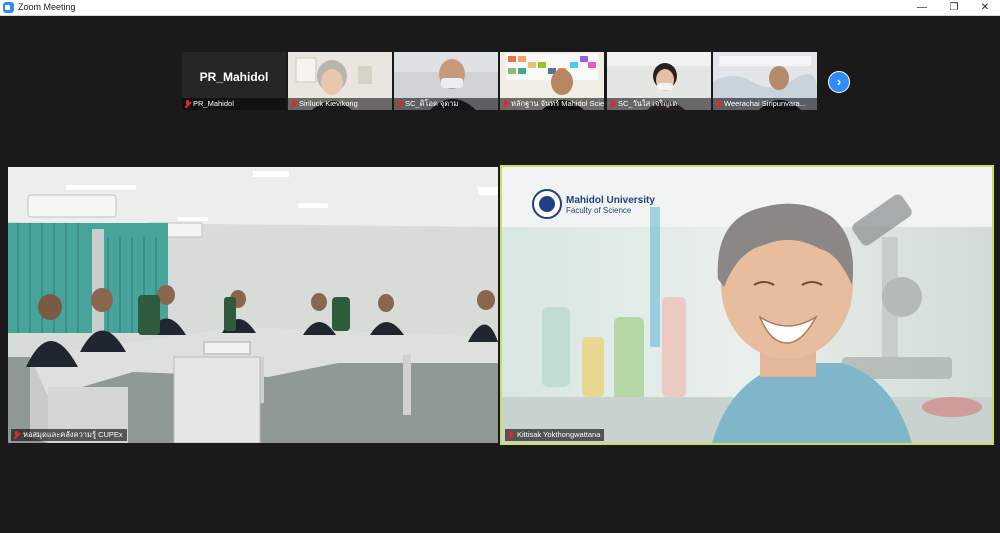 The image size is (1000, 533). I want to click on participant-name: Siriluck Kievikong, so click(340, 104).